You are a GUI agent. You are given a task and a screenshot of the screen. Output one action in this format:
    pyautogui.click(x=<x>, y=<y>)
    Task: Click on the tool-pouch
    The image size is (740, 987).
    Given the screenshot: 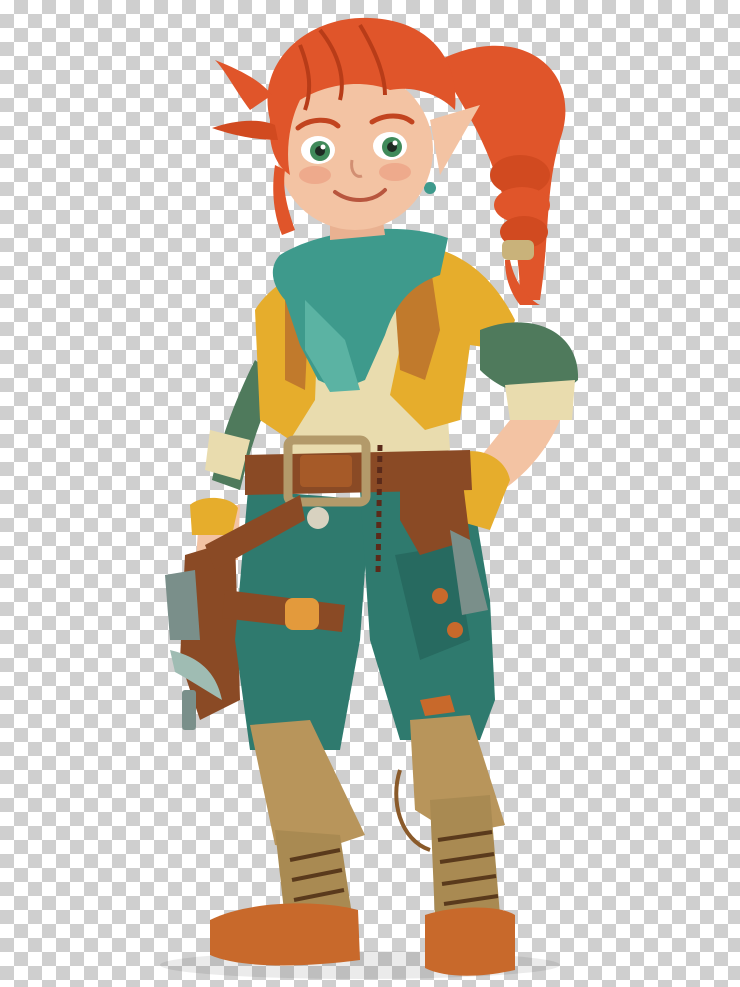 What is the action you would take?
    pyautogui.click(x=202, y=635)
    